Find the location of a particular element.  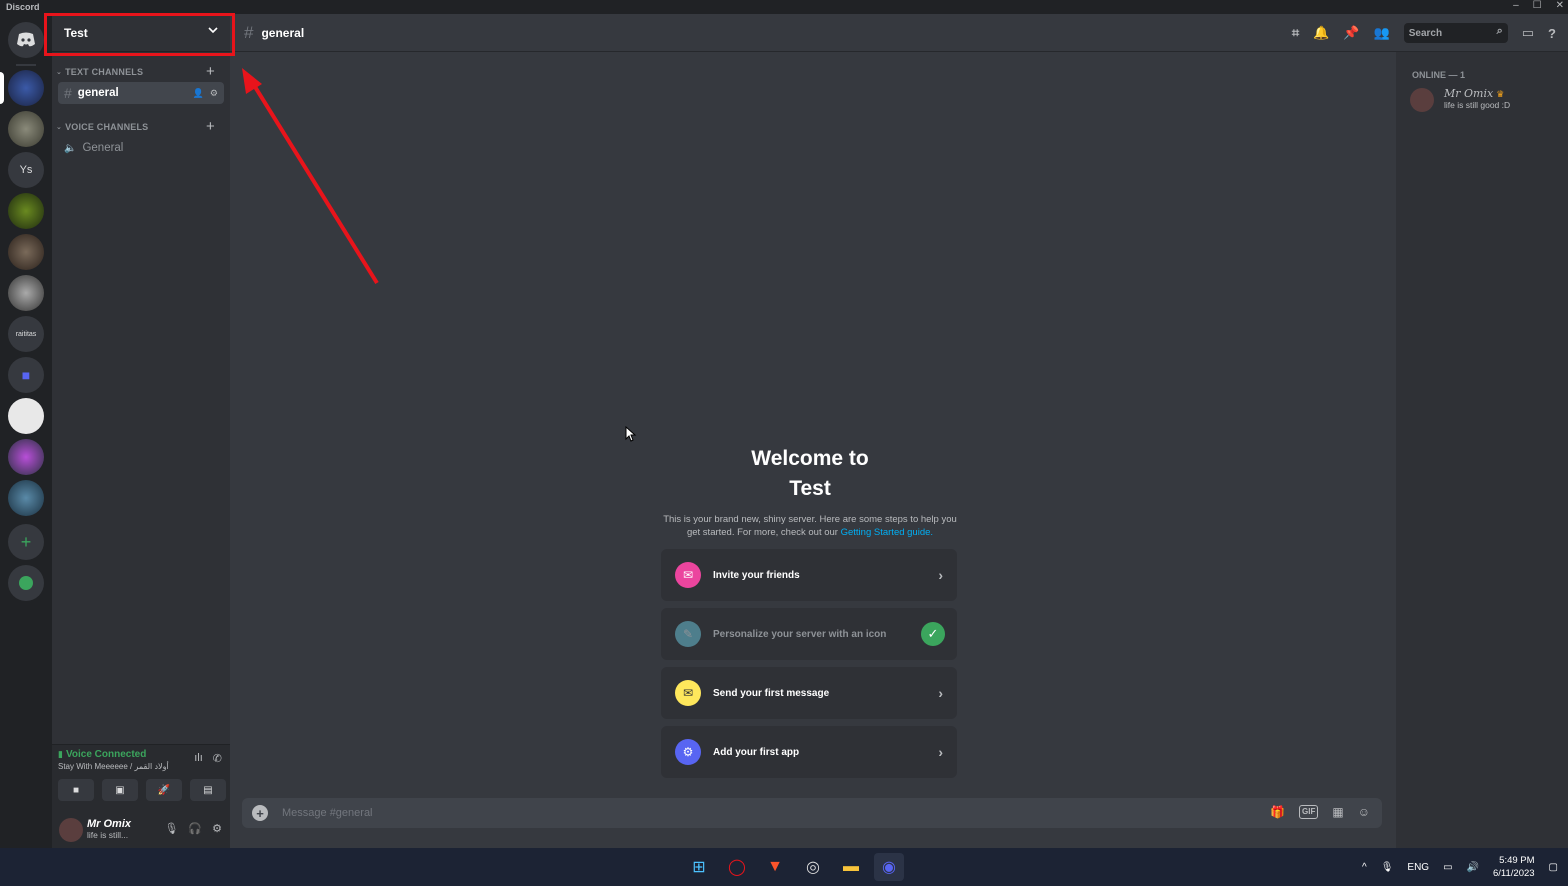

windows-icon: ⊞ is located at coordinates (699, 867).